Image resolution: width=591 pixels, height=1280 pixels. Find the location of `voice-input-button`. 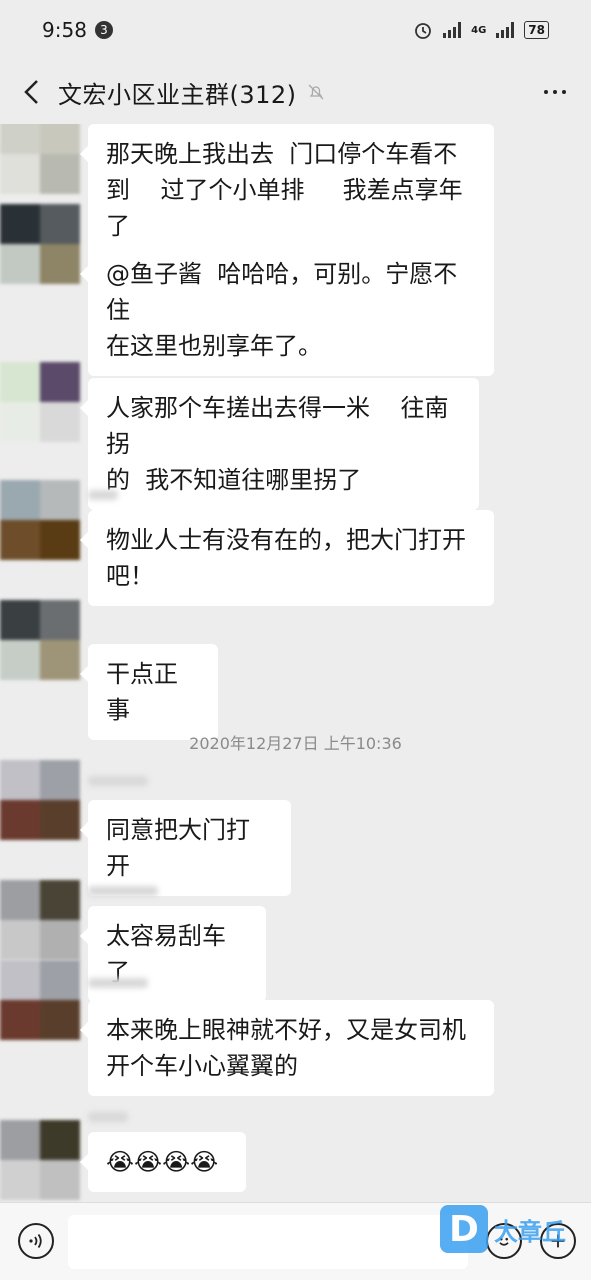

voice-input-button is located at coordinates (36, 1241).